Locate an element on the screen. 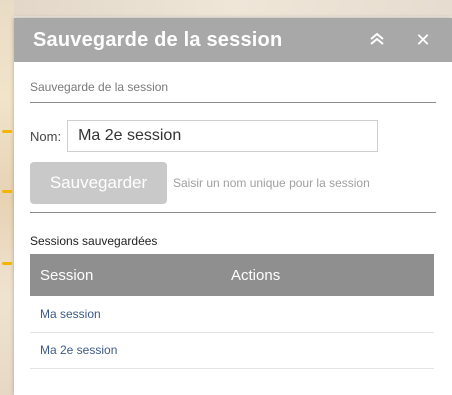 Image resolution: width=452 pixels, height=395 pixels. map-background is located at coordinates (7, 197).